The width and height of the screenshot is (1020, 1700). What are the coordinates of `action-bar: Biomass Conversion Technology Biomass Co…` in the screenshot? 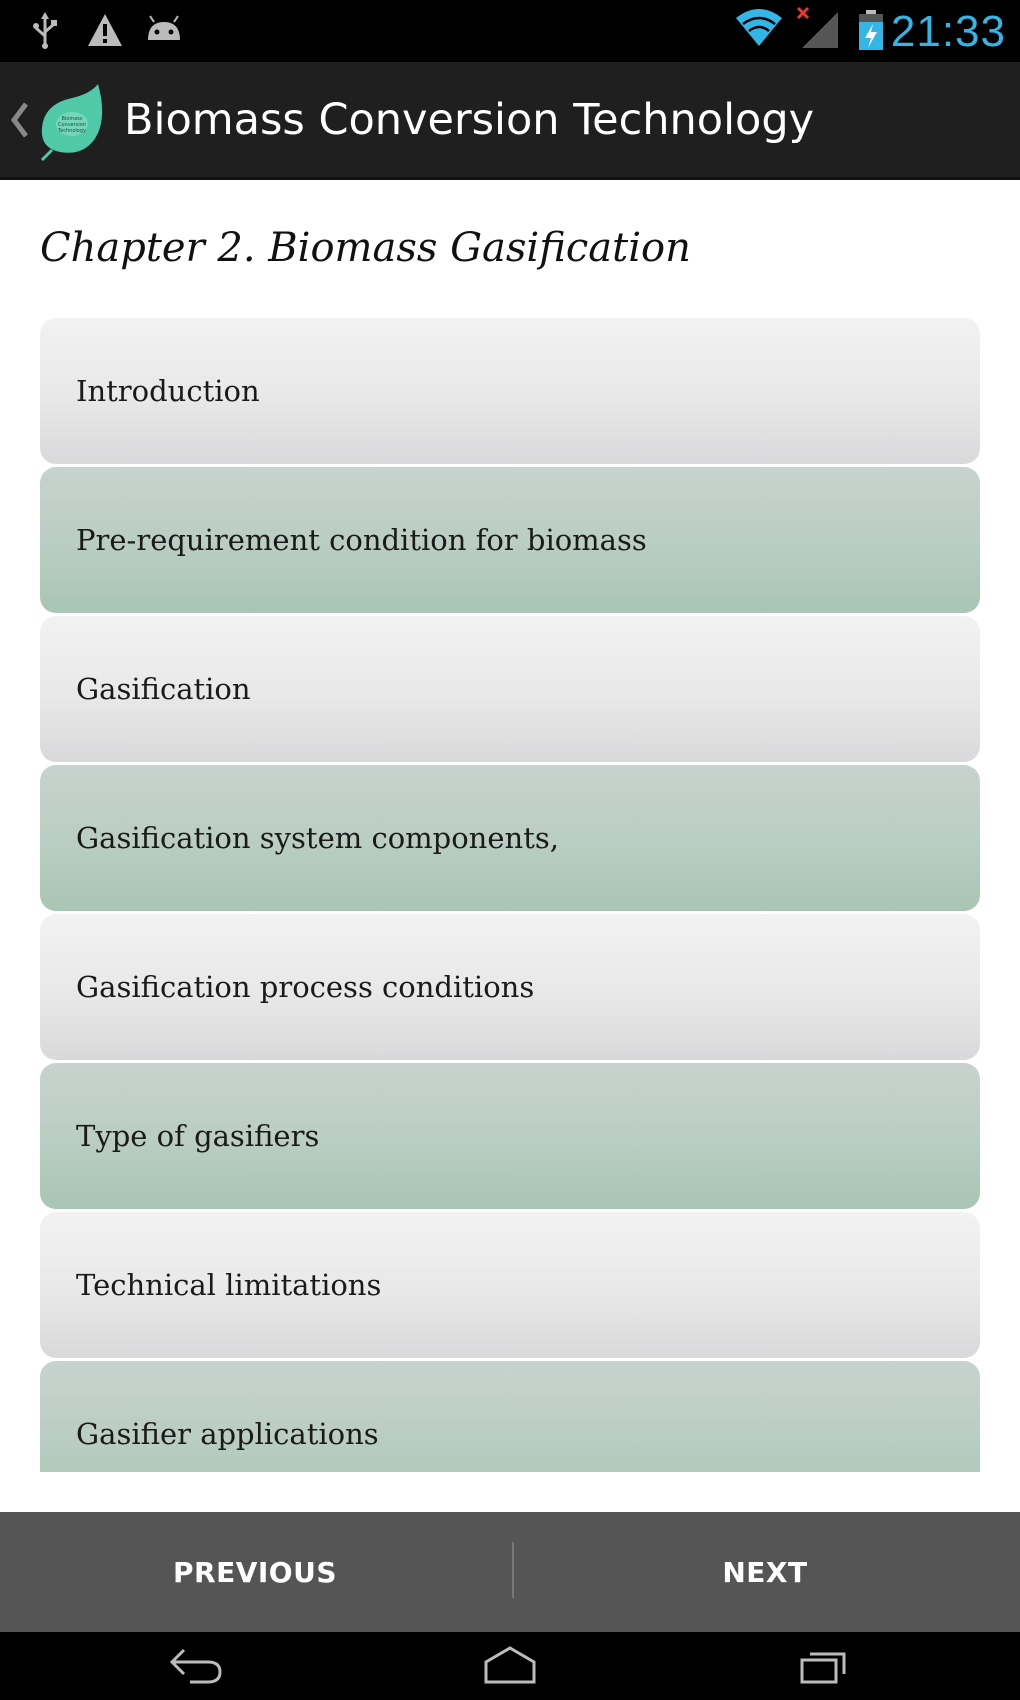 It's located at (510, 121).